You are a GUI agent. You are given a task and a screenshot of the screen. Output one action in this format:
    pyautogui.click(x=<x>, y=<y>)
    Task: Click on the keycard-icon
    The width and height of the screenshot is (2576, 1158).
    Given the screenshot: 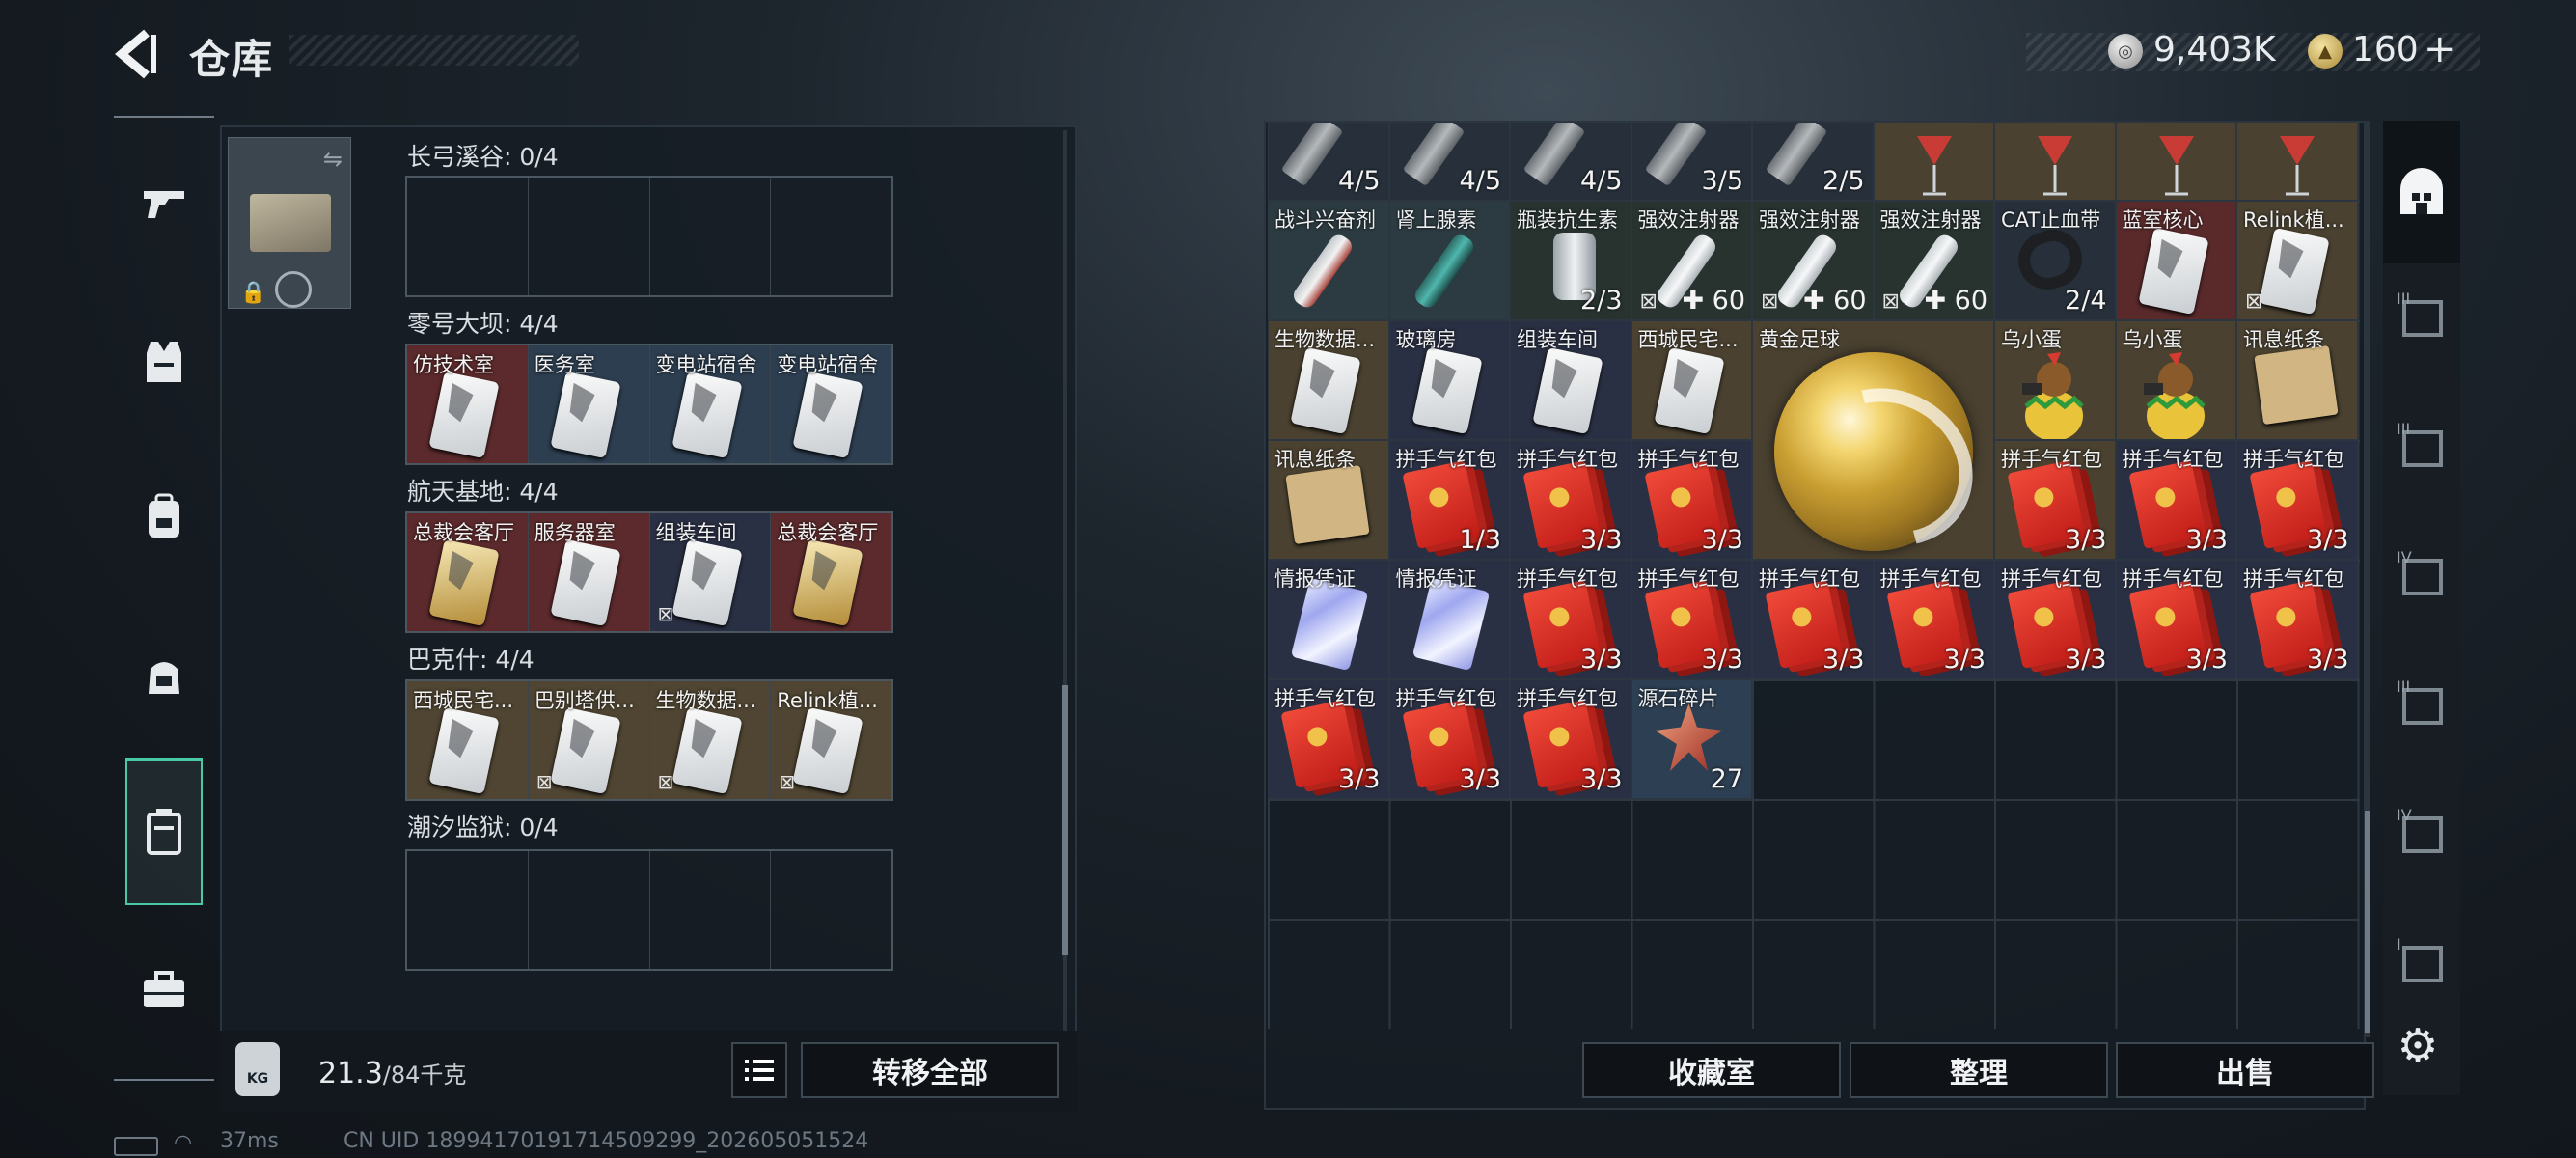 What is the action you would take?
    pyautogui.click(x=585, y=415)
    